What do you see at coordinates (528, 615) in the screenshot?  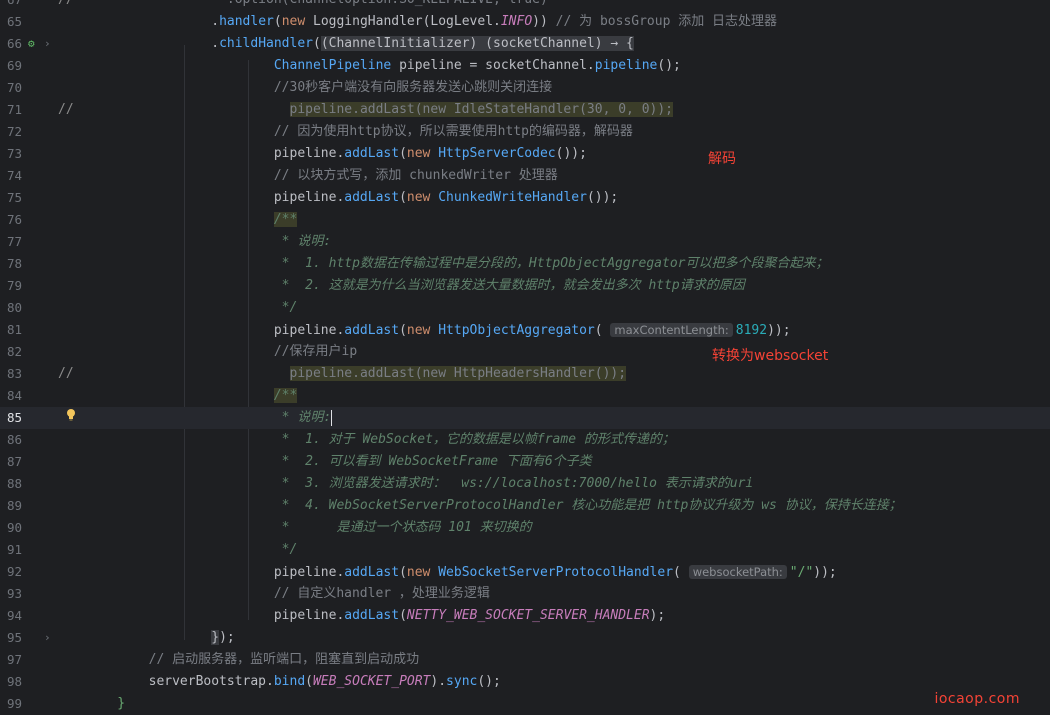 I see `code-token: NETTY_WEB_SOCKET_SERVER_HANDLER` at bounding box center [528, 615].